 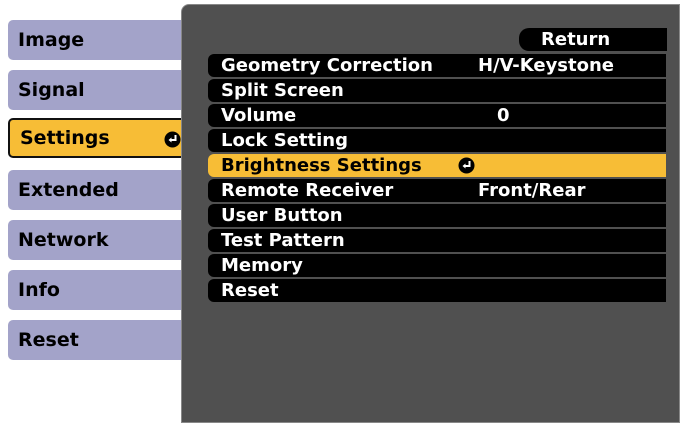 I want to click on menu-item-label: Remote Receiver, so click(x=307, y=190).